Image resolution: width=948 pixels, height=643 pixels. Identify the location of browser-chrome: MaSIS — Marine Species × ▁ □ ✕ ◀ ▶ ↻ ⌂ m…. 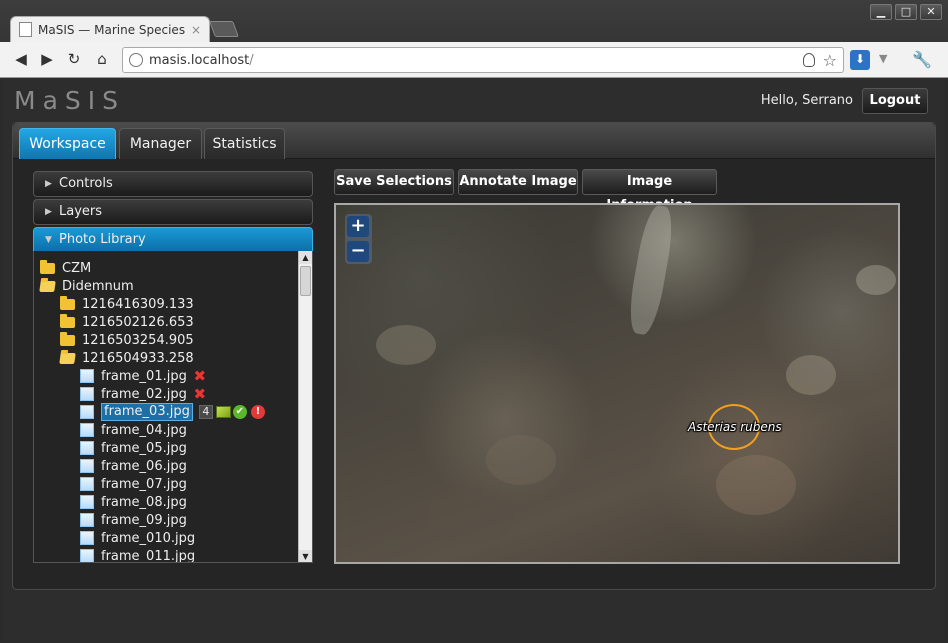
(474, 40).